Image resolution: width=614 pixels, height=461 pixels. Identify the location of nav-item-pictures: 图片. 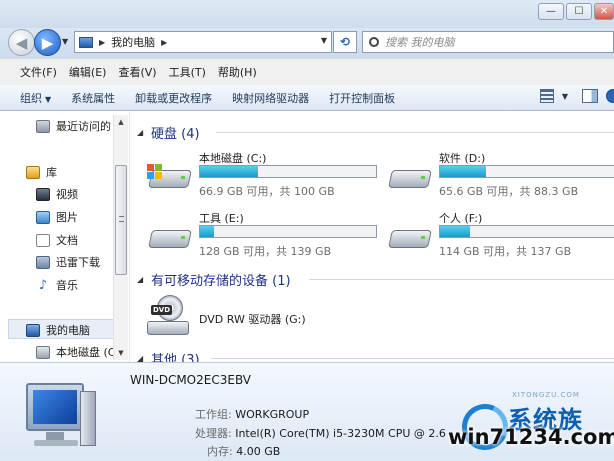
(57, 217).